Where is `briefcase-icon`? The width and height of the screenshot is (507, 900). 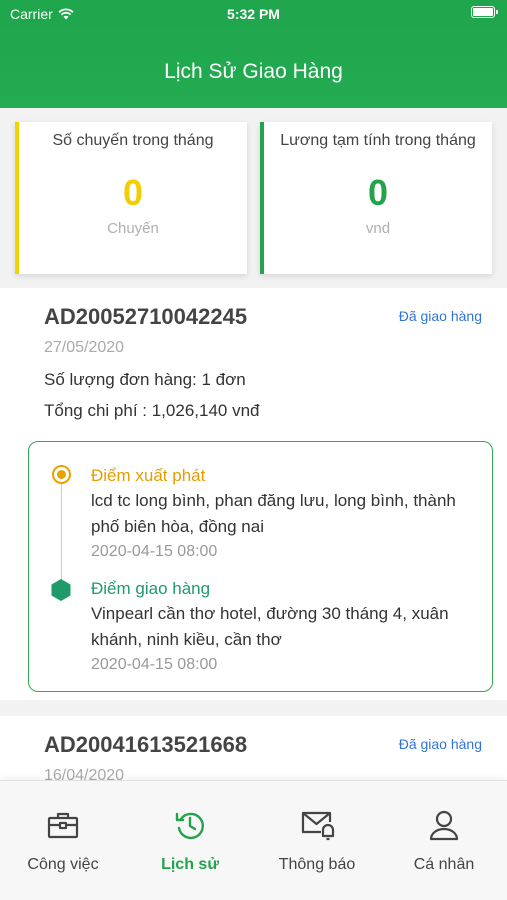 briefcase-icon is located at coordinates (63, 825).